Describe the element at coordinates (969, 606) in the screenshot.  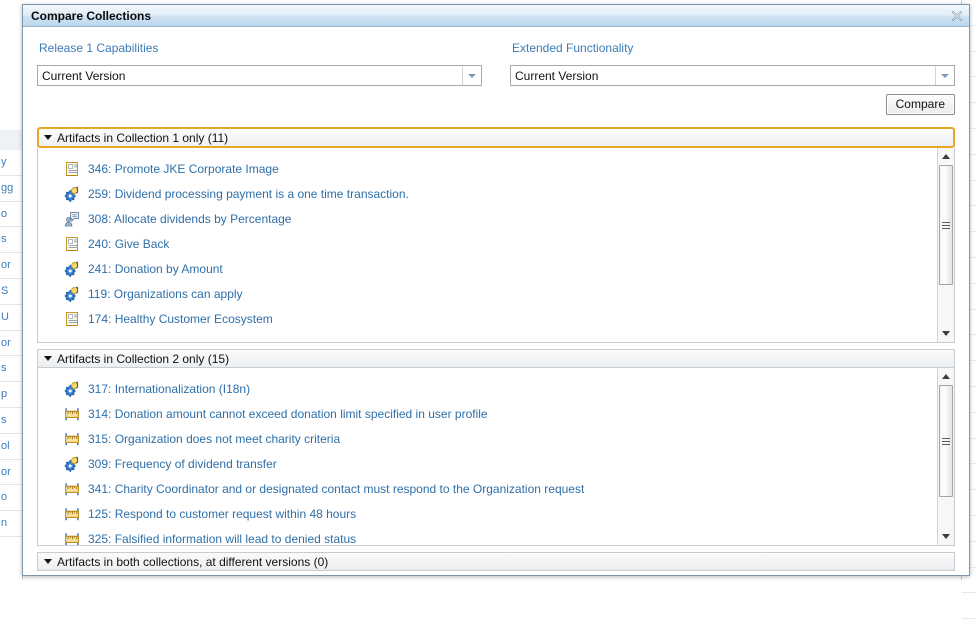
I see `background-table-row` at that location.